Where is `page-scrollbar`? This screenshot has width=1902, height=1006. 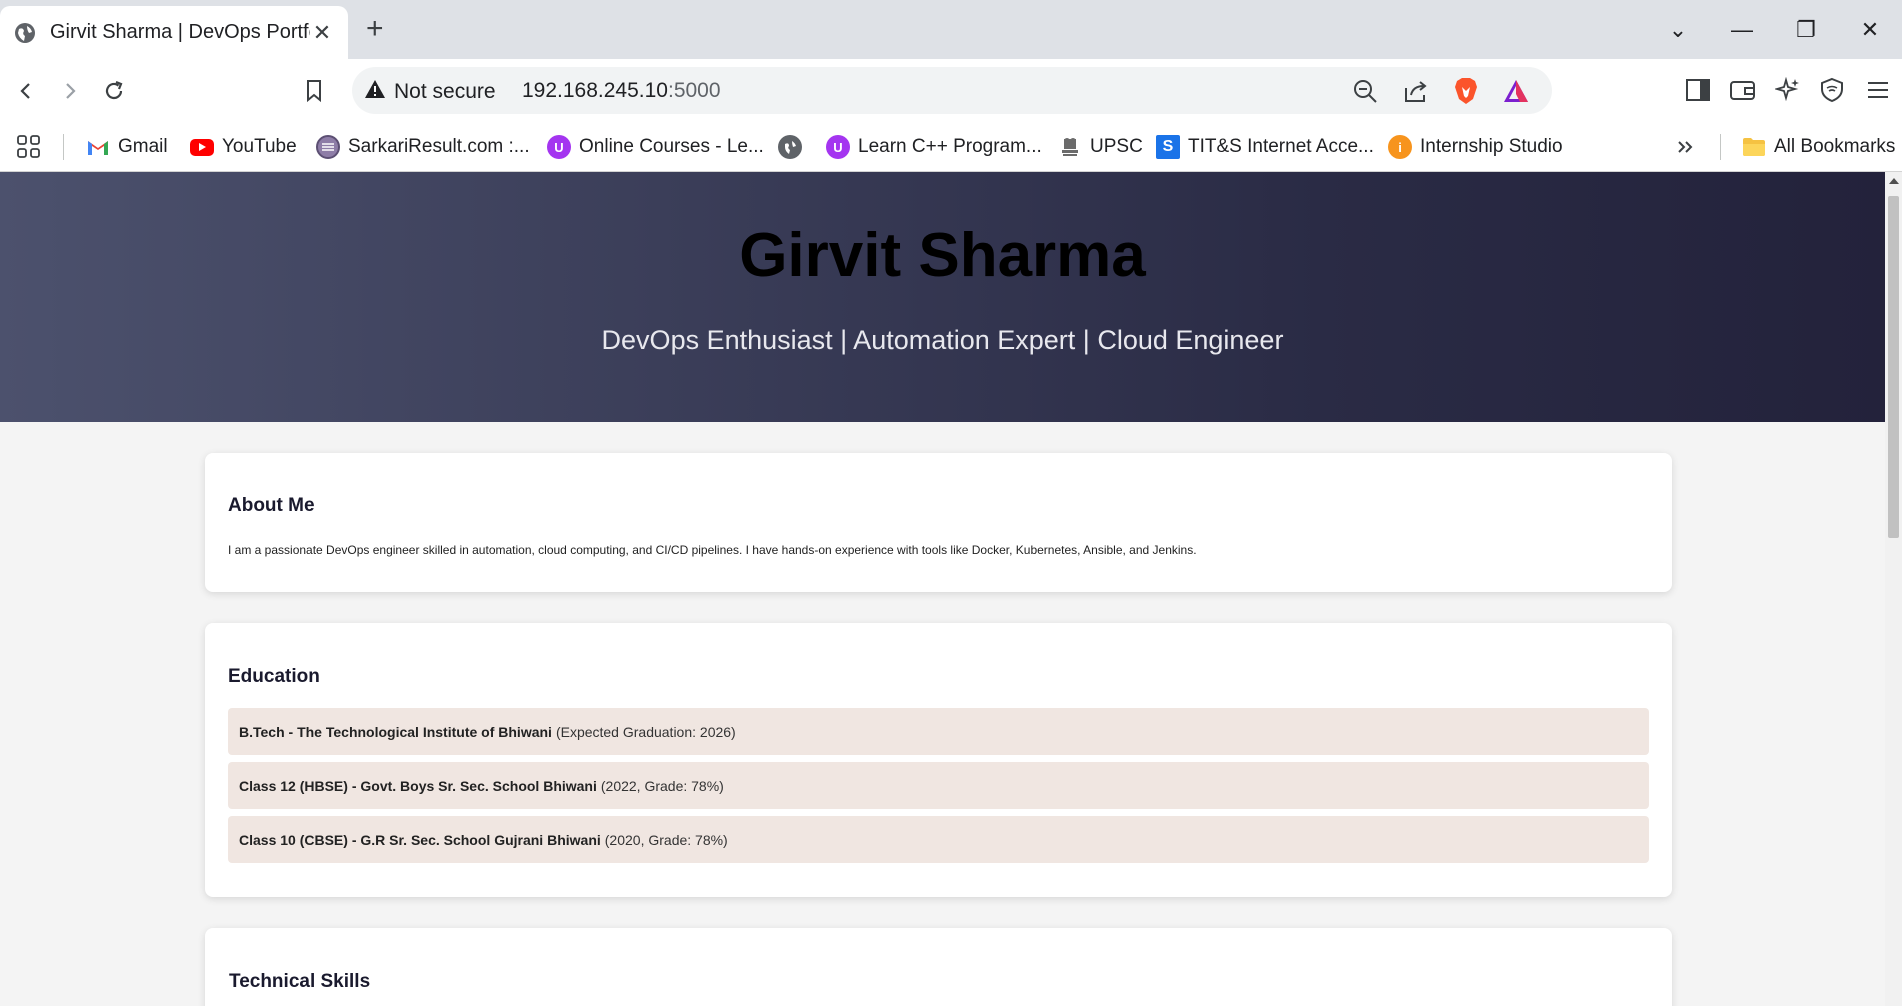 page-scrollbar is located at coordinates (1893, 589).